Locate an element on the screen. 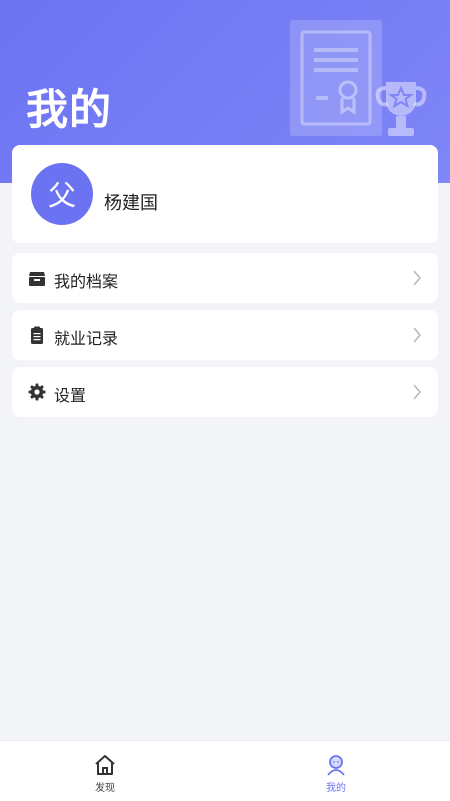  page-title: 我的 is located at coordinates (69, 109).